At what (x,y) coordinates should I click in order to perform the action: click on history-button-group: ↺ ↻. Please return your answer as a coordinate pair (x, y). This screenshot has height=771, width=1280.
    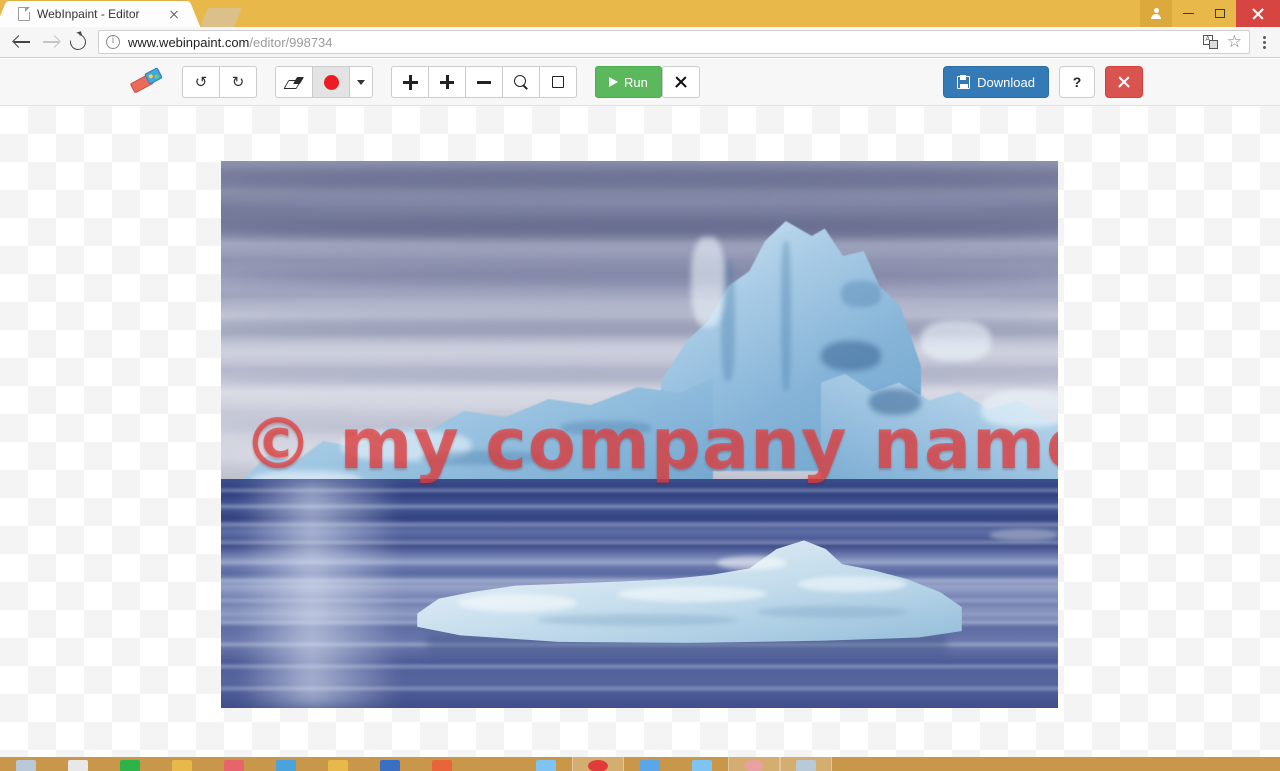
    Looking at the image, I should click on (219, 82).